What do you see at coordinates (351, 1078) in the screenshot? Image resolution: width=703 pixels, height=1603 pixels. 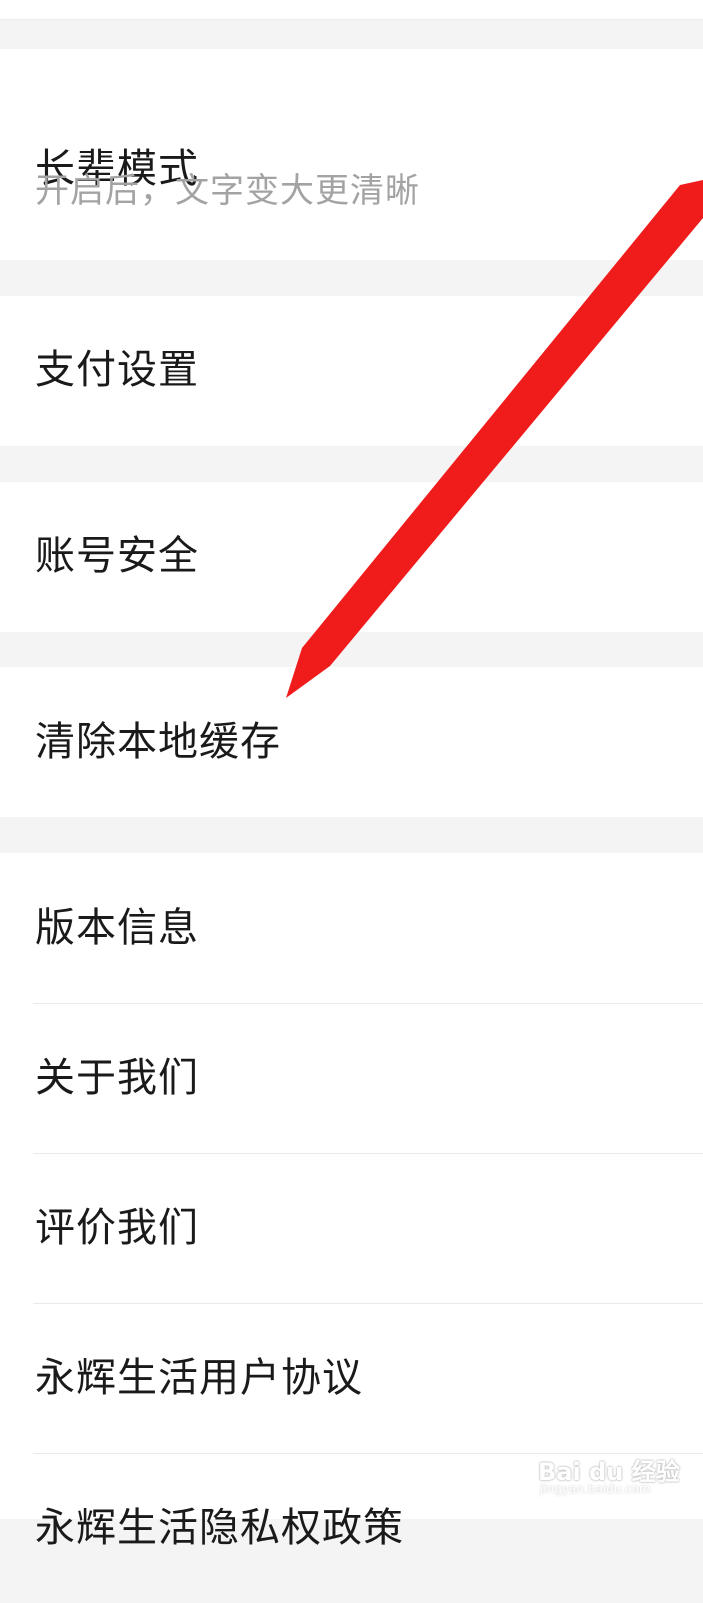 I see `about-us-row: 关于我们` at bounding box center [351, 1078].